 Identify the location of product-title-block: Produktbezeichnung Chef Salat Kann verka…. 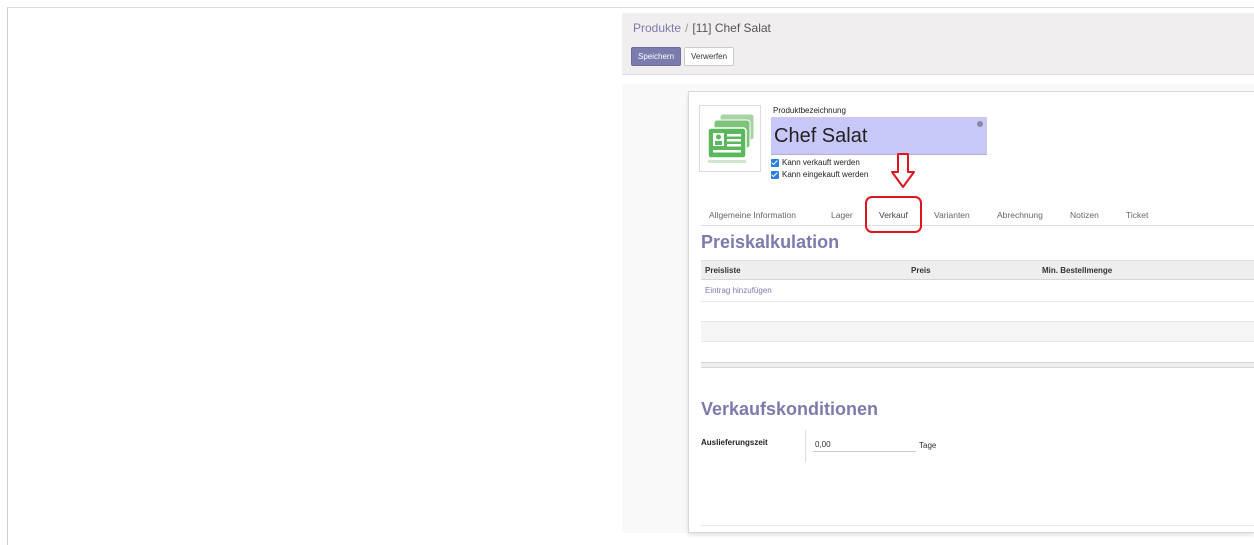
(879, 142).